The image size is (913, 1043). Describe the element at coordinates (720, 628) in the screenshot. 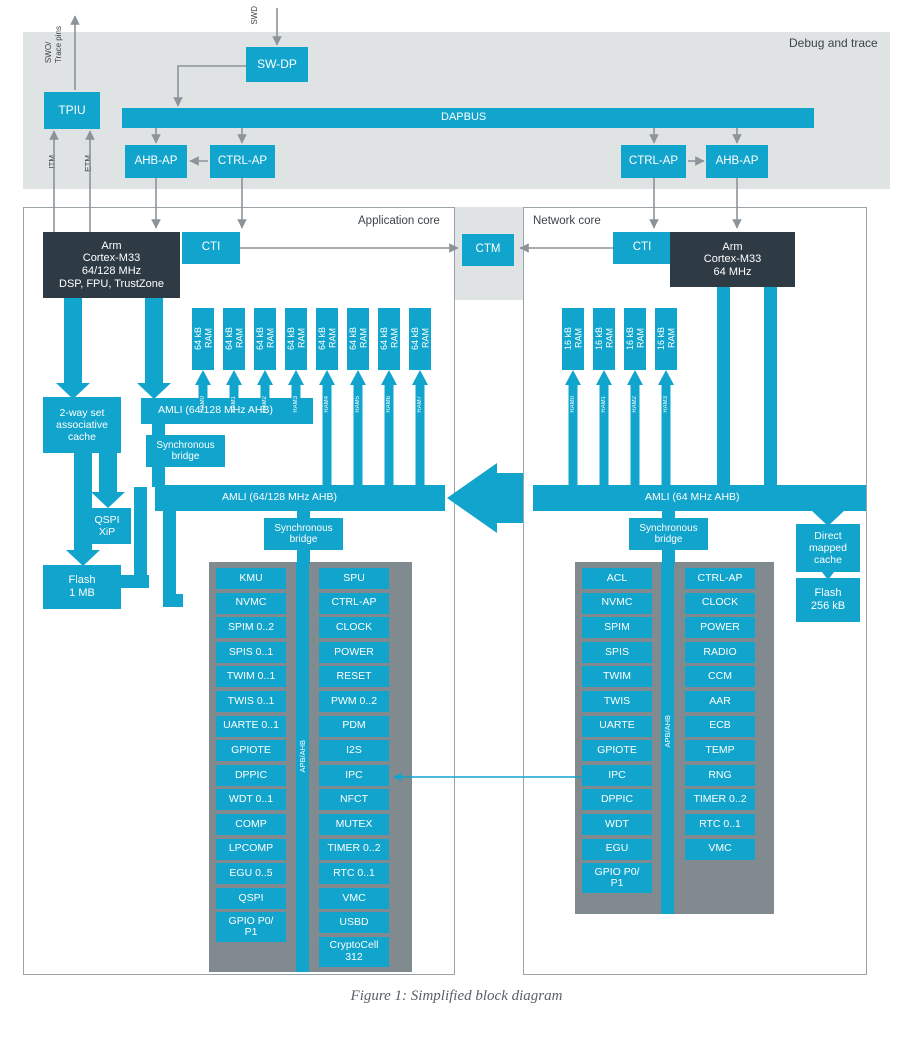

I see `net-peripheral-item: POWER` at that location.